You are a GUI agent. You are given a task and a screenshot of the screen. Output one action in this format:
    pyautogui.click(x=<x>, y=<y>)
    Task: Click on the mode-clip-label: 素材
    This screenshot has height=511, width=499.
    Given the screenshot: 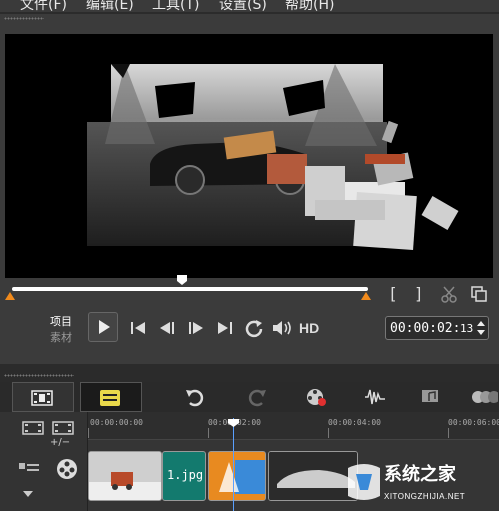 What is the action you would take?
    pyautogui.click(x=61, y=337)
    